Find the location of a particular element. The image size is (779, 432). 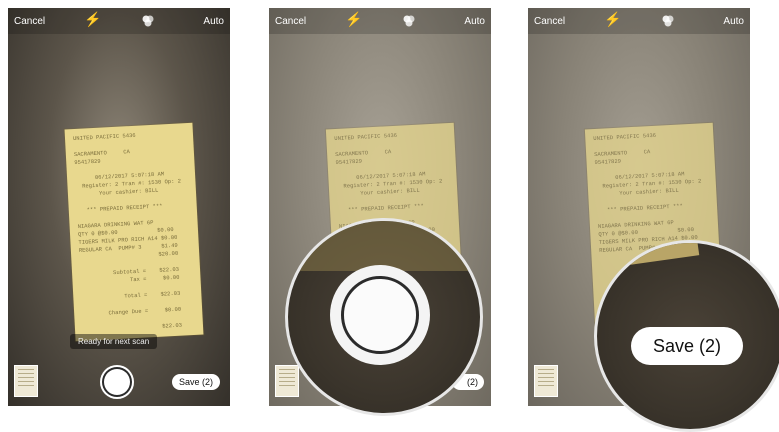

shutter-ring is located at coordinates (380, 315).